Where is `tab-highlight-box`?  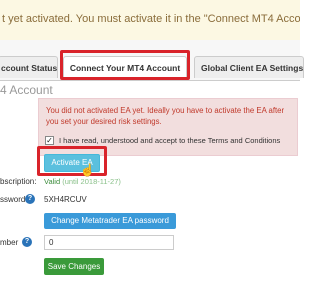
tab-highlight-box is located at coordinates (125, 65).